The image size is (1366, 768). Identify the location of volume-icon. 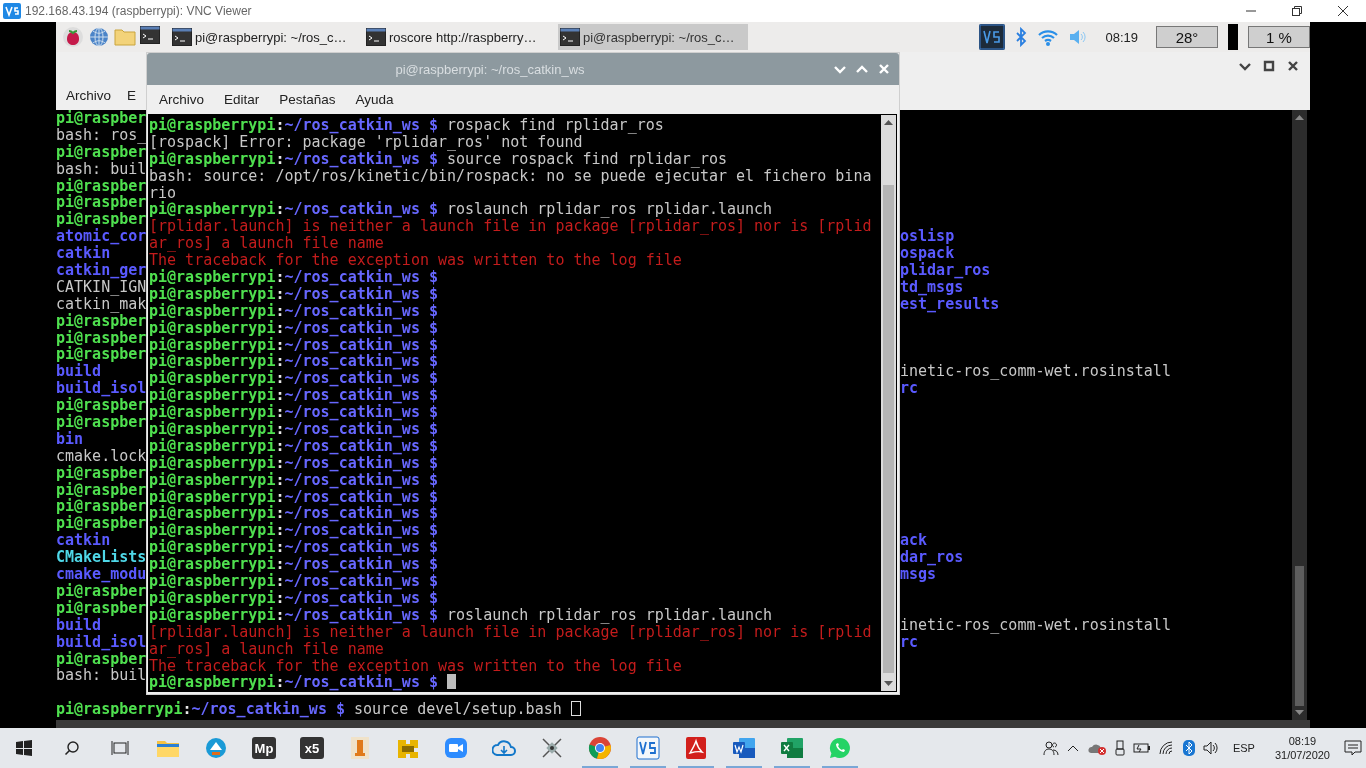
(1210, 748).